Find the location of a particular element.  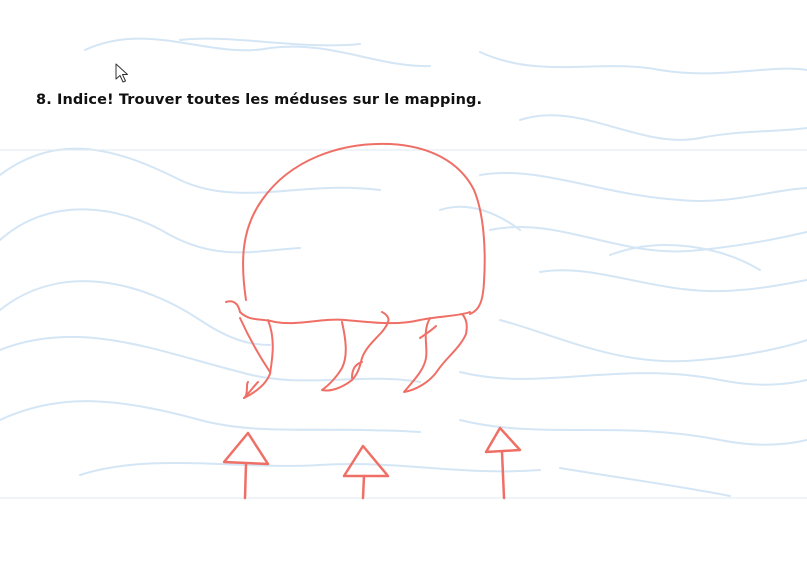

arrow-right is located at coordinates (503, 463).